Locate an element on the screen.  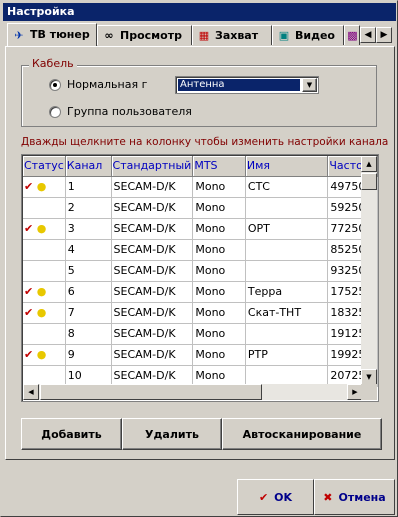
tab-video: ▣ Видео is located at coordinates (308, 35).